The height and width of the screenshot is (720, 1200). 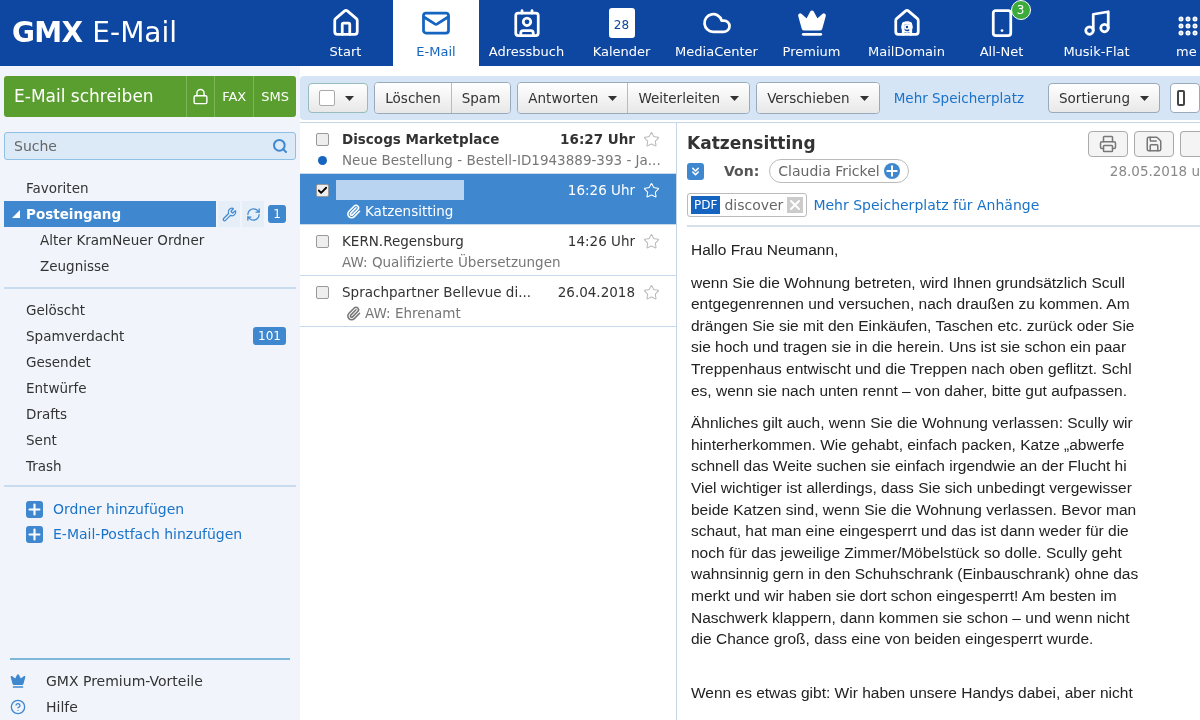 What do you see at coordinates (1172, 33) in the screenshot?
I see `nav-tab: me` at bounding box center [1172, 33].